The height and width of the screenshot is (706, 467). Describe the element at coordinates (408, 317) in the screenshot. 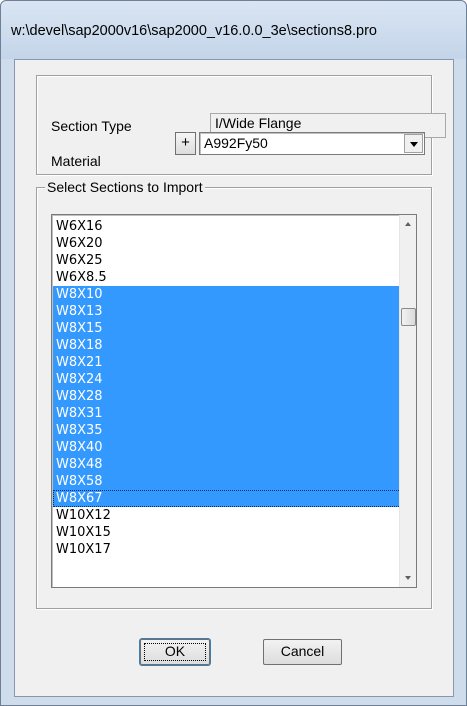

I see `scroll-thumb` at that location.